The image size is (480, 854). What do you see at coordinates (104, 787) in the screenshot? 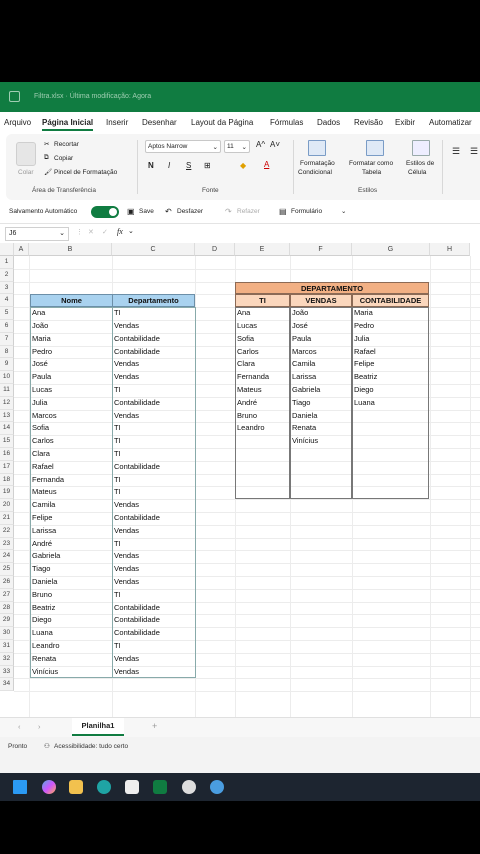
I see `edge-icon` at bounding box center [104, 787].